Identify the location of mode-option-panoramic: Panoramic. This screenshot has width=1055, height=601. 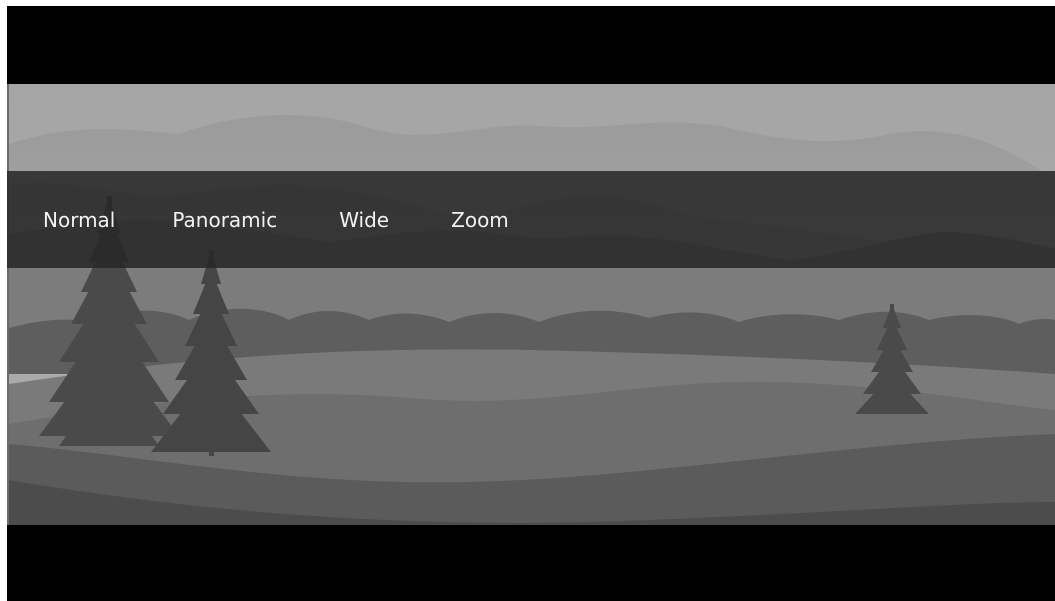
(224, 220).